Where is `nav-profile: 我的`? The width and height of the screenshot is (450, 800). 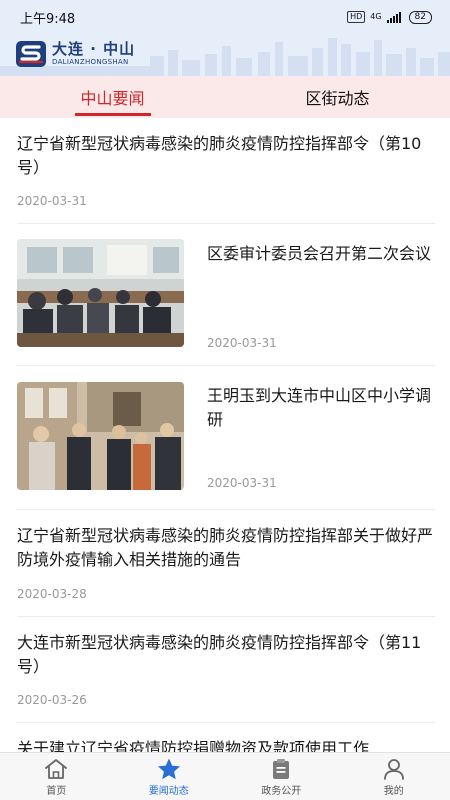
nav-profile: 我的 is located at coordinates (394, 776).